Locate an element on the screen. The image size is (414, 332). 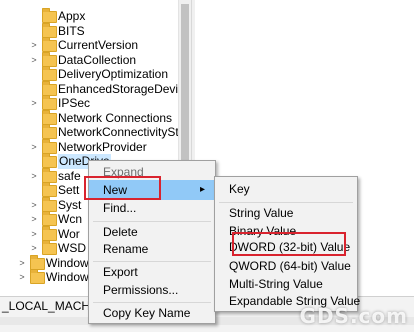
tree-item: > NetworkProvider is located at coordinates (89, 146).